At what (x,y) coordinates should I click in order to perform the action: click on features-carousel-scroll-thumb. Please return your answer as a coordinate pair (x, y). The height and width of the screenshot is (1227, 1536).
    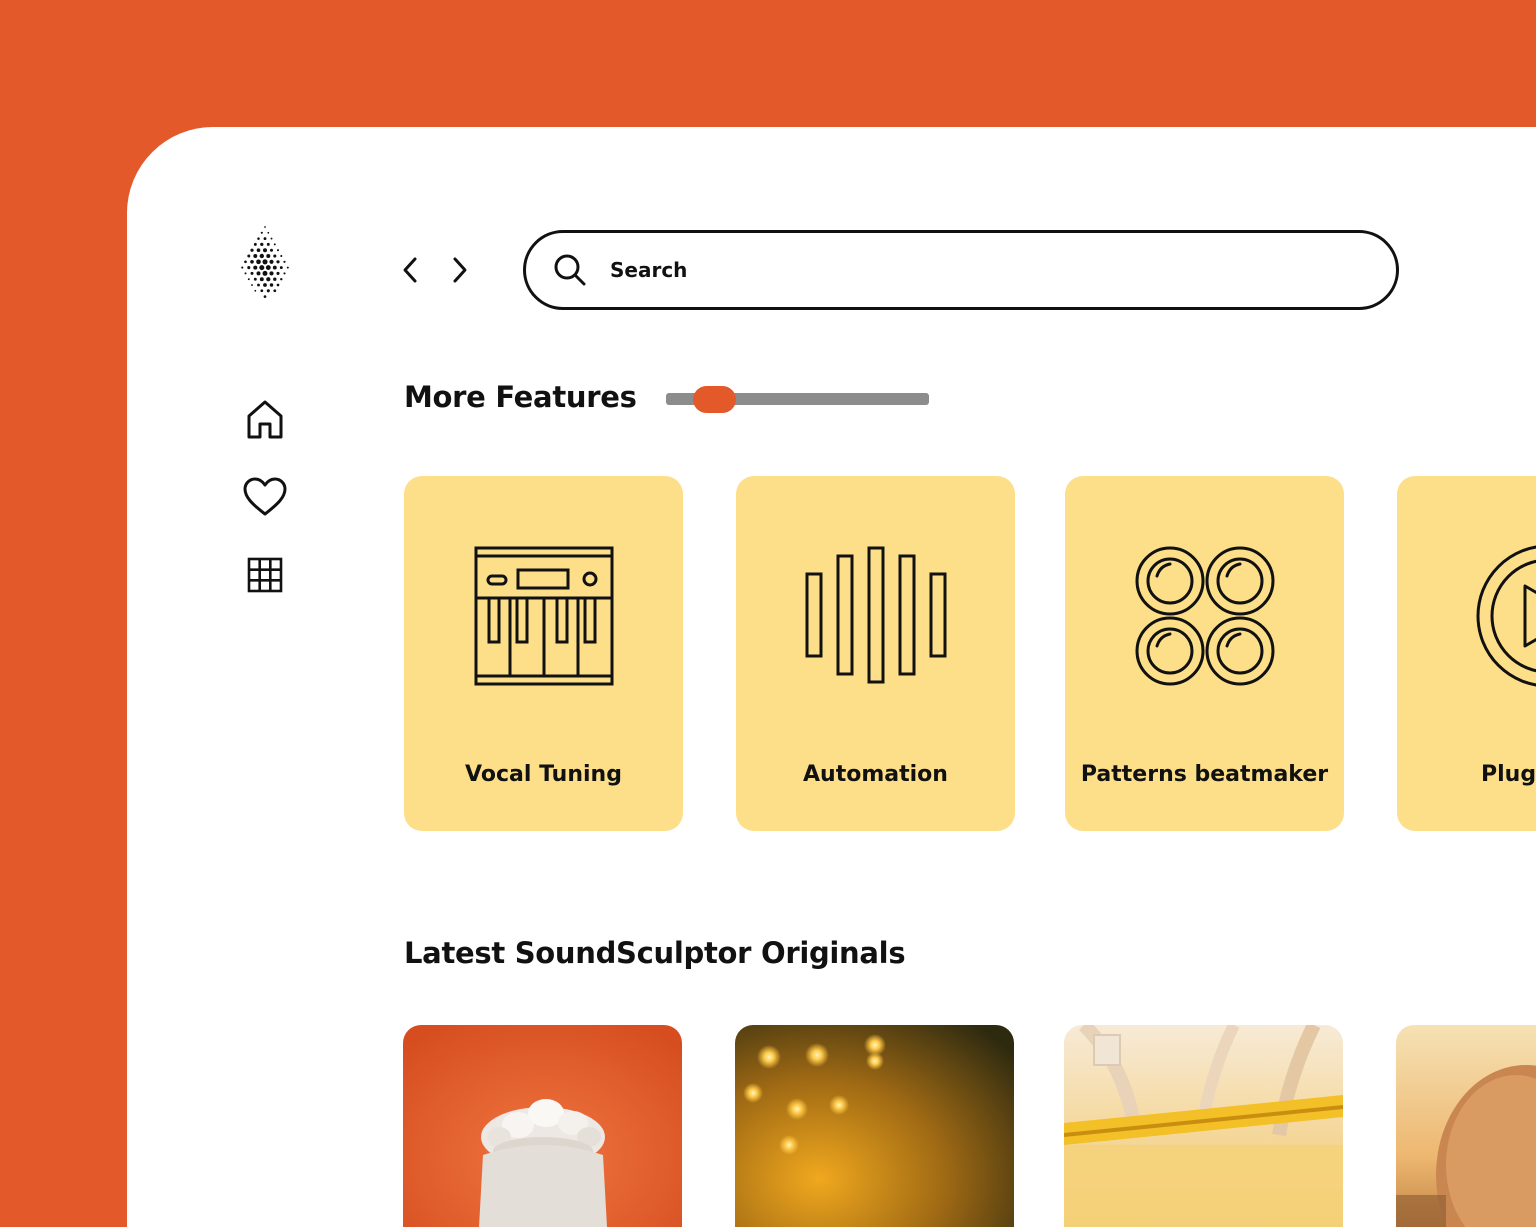
    Looking at the image, I should click on (714, 399).